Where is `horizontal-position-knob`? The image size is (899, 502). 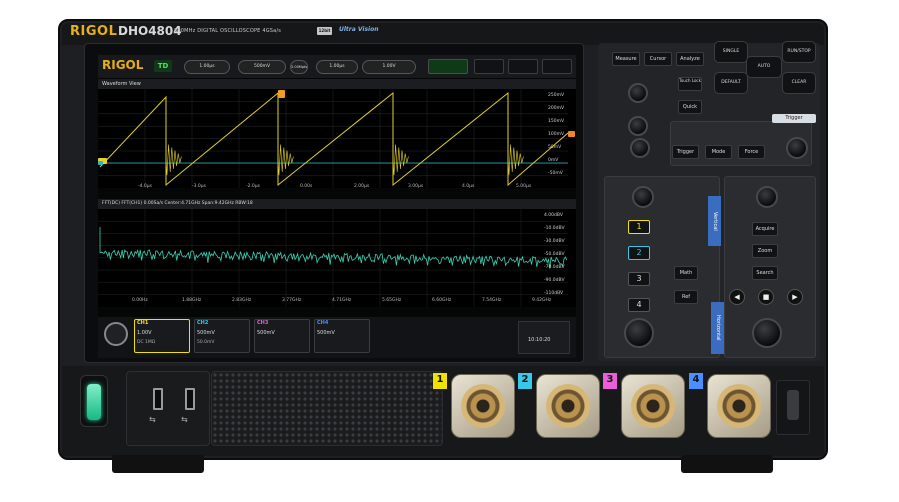 horizontal-position-knob is located at coordinates (767, 197).